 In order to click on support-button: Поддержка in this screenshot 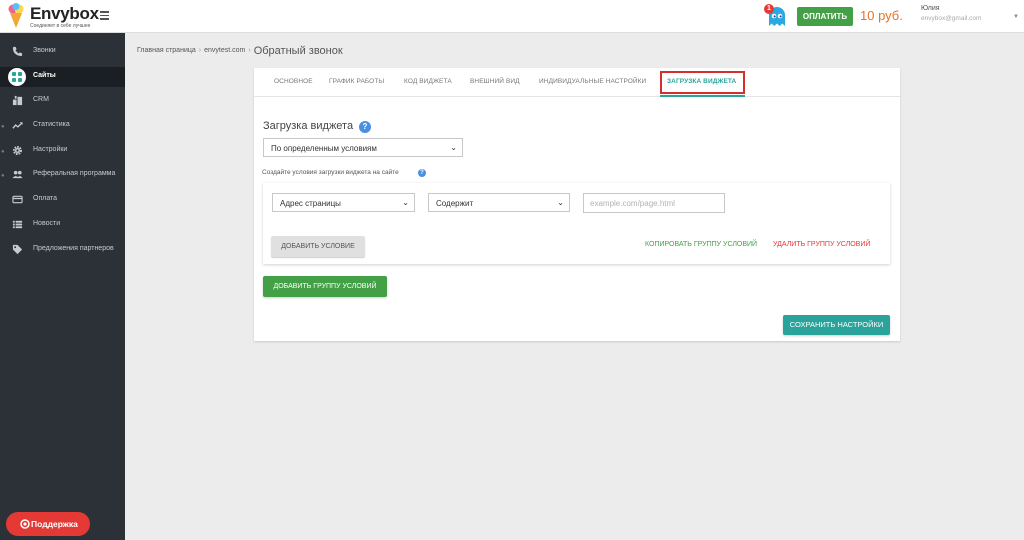, I will do `click(48, 524)`.